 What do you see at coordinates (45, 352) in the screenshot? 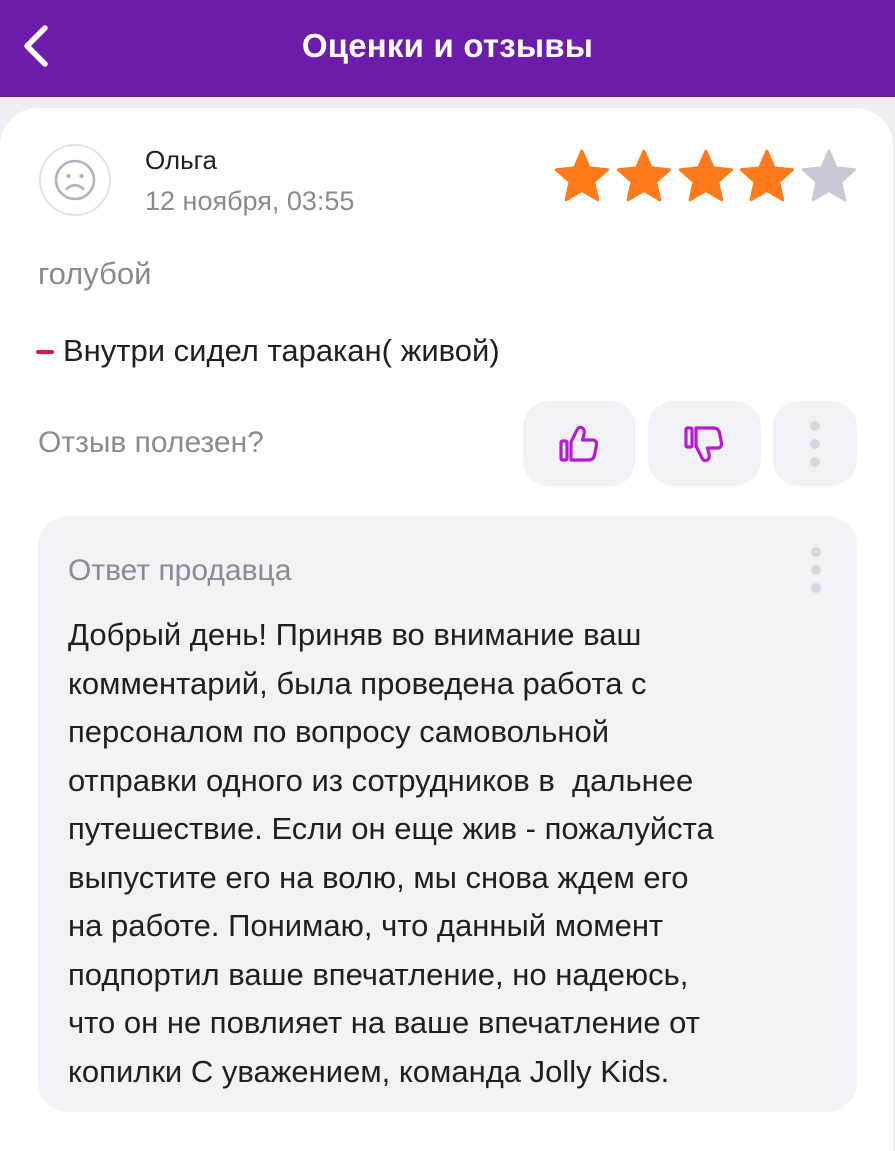
I see `minus-icon` at bounding box center [45, 352].